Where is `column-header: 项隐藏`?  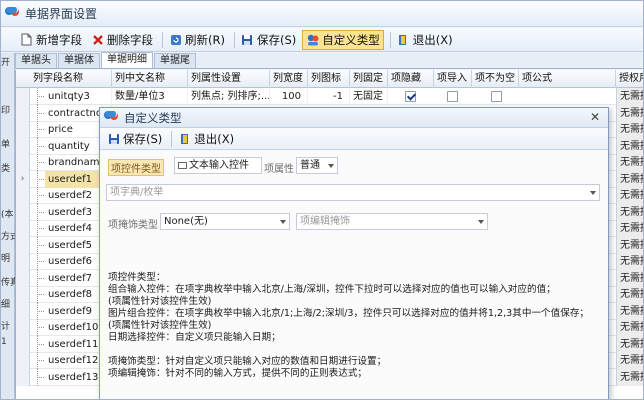 column-header: 项隐藏 is located at coordinates (411, 79).